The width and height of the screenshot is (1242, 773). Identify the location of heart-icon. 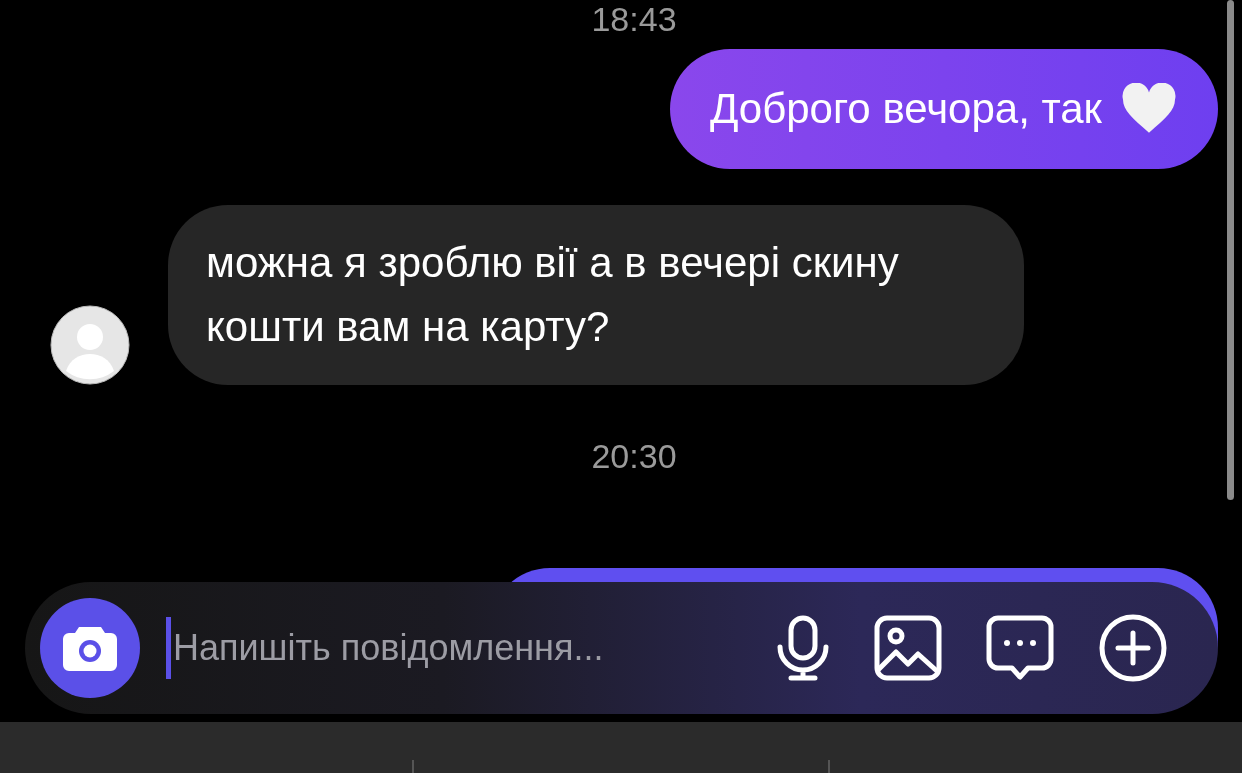
(1149, 109).